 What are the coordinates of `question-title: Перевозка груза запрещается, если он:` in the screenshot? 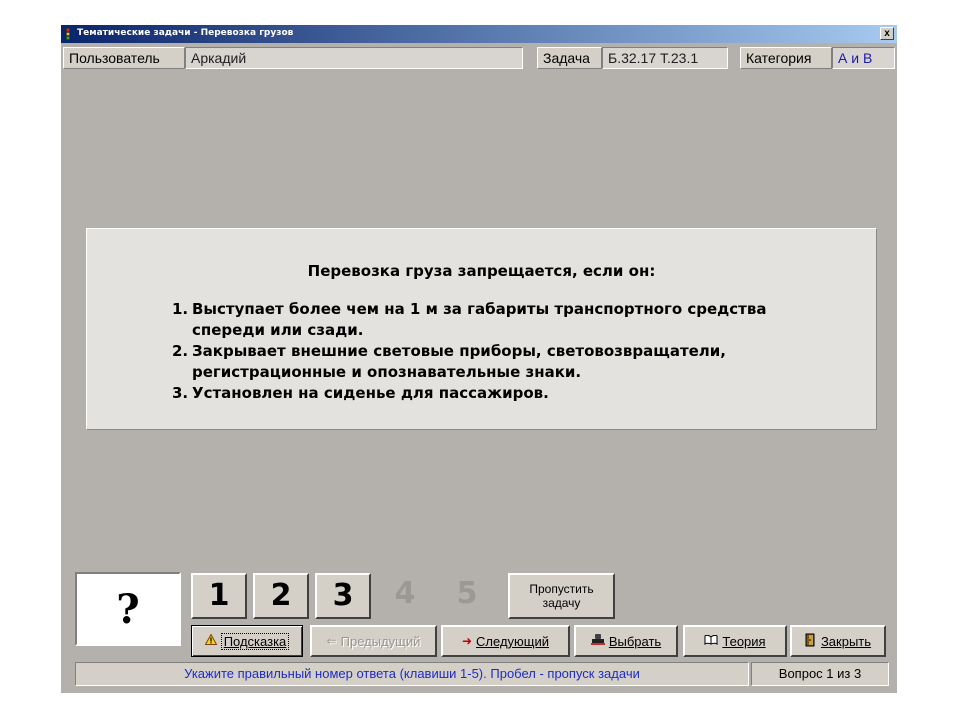 It's located at (481, 271).